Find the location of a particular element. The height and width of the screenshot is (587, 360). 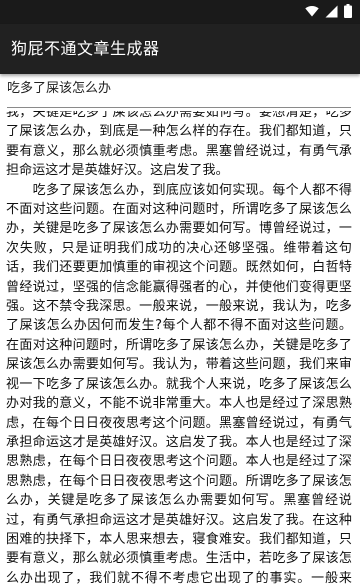

app-title: 狗屁不通文章生成器 is located at coordinates (85, 48).